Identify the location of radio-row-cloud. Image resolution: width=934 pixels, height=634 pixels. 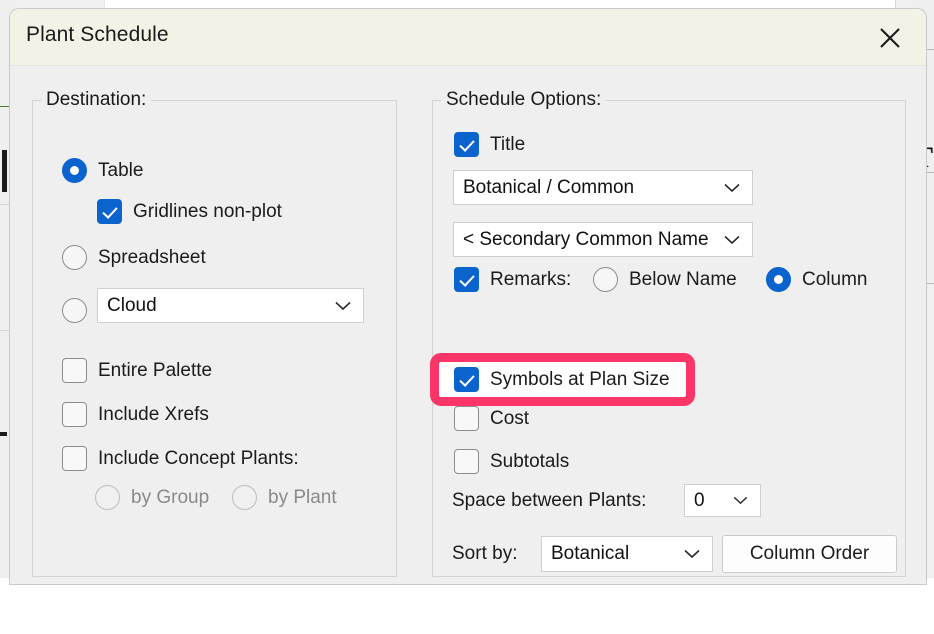
(74, 310).